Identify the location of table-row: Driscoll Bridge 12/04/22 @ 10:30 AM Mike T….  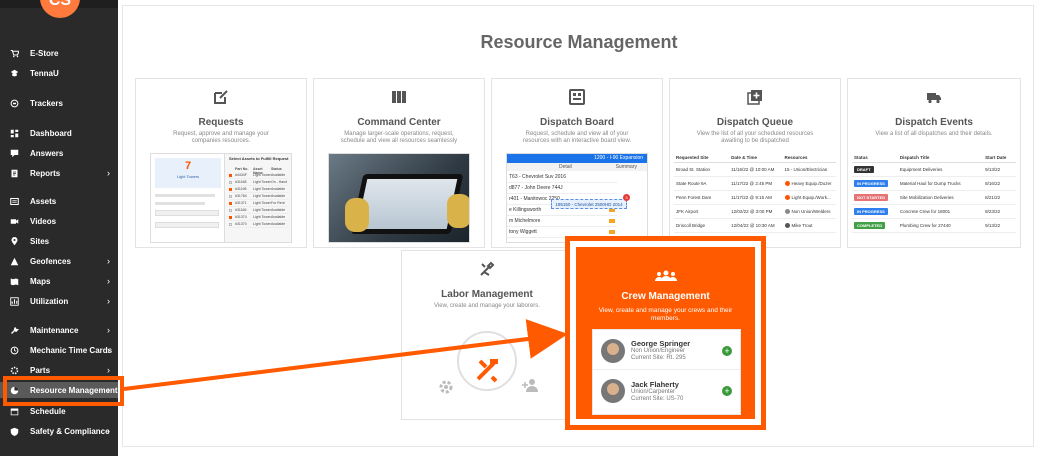
(755, 226).